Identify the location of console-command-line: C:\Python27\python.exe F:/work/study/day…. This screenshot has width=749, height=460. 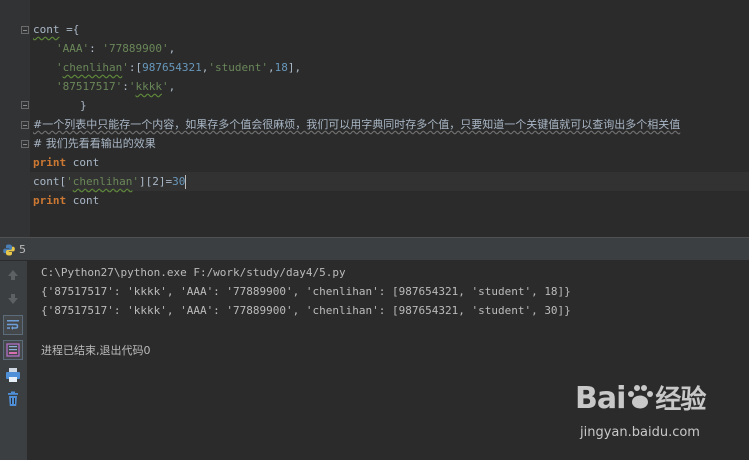
(193, 272).